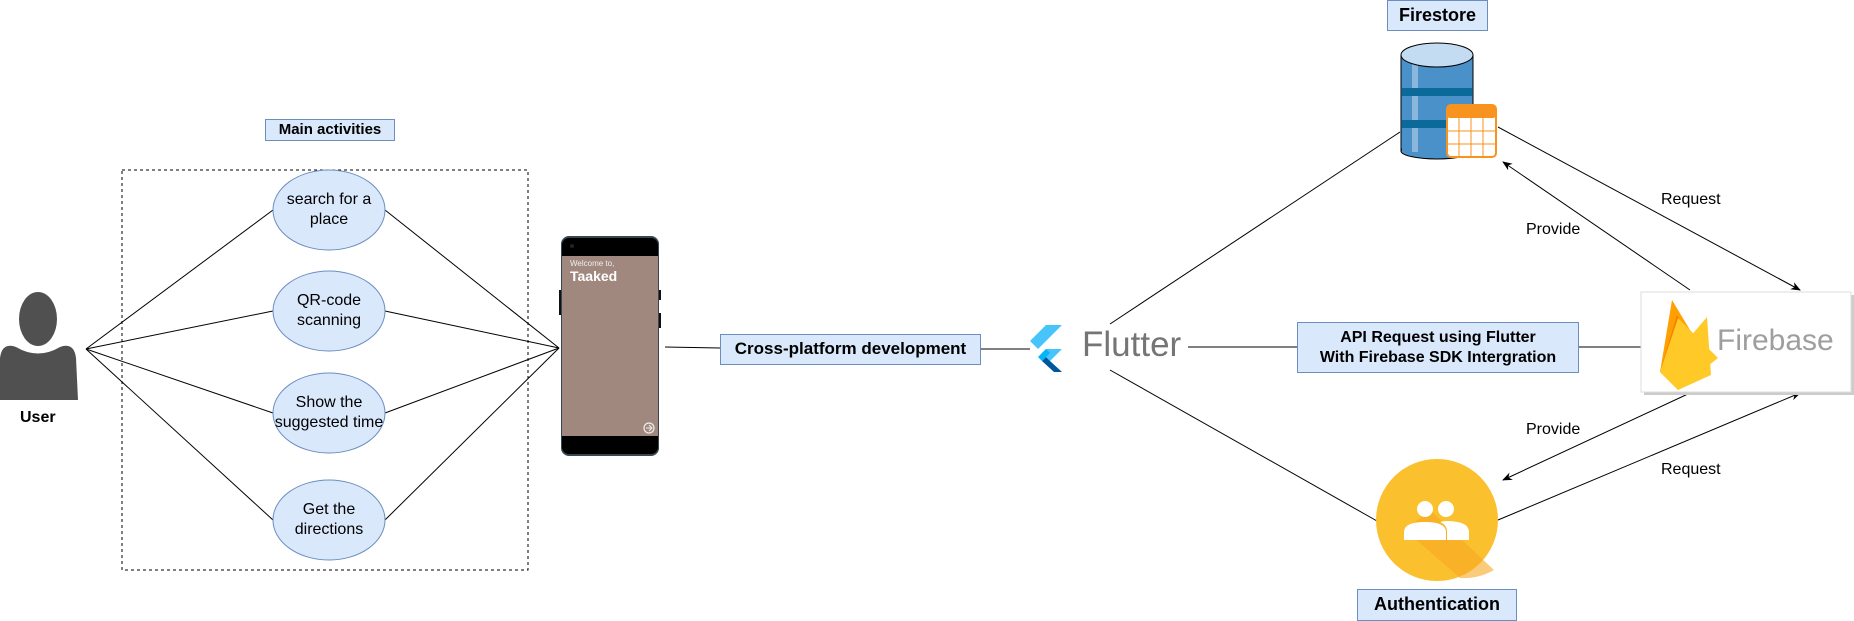 This screenshot has height=621, width=1854. What do you see at coordinates (1243, 445) in the screenshot?
I see `connector-flutter-auth` at bounding box center [1243, 445].